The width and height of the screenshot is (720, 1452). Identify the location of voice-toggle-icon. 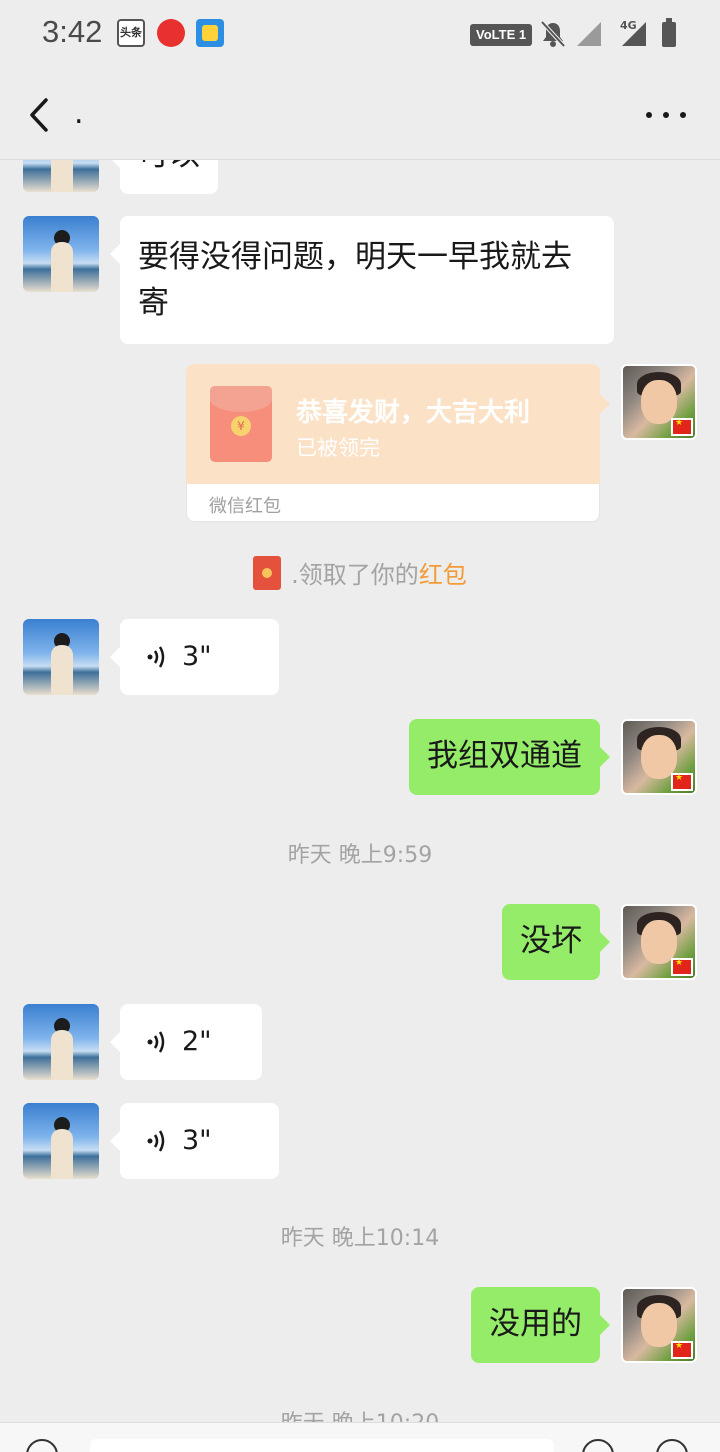
(42, 1445).